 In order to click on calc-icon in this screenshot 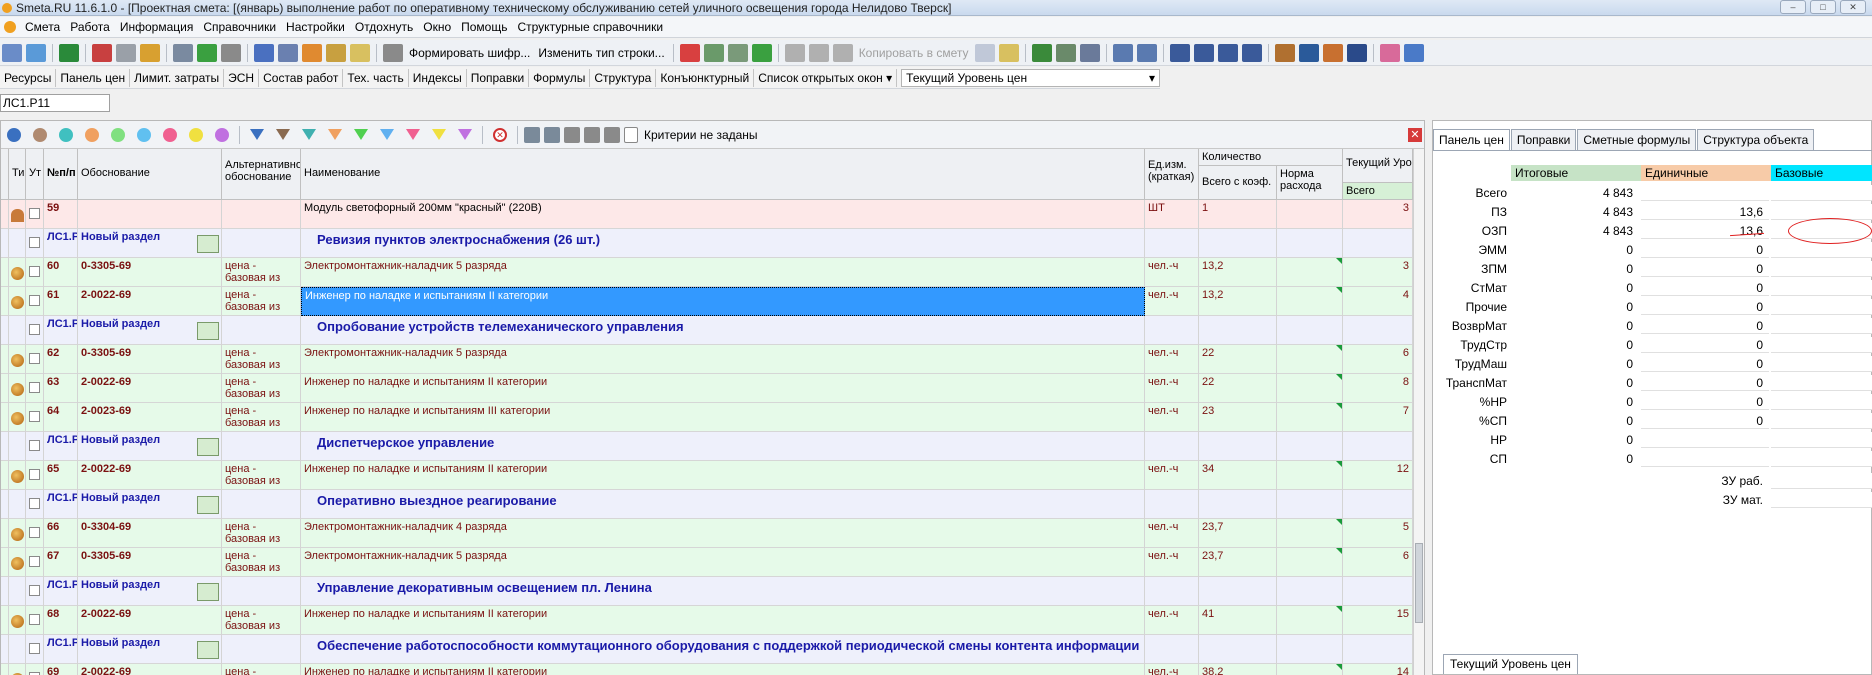, I will do `click(1122, 52)`.